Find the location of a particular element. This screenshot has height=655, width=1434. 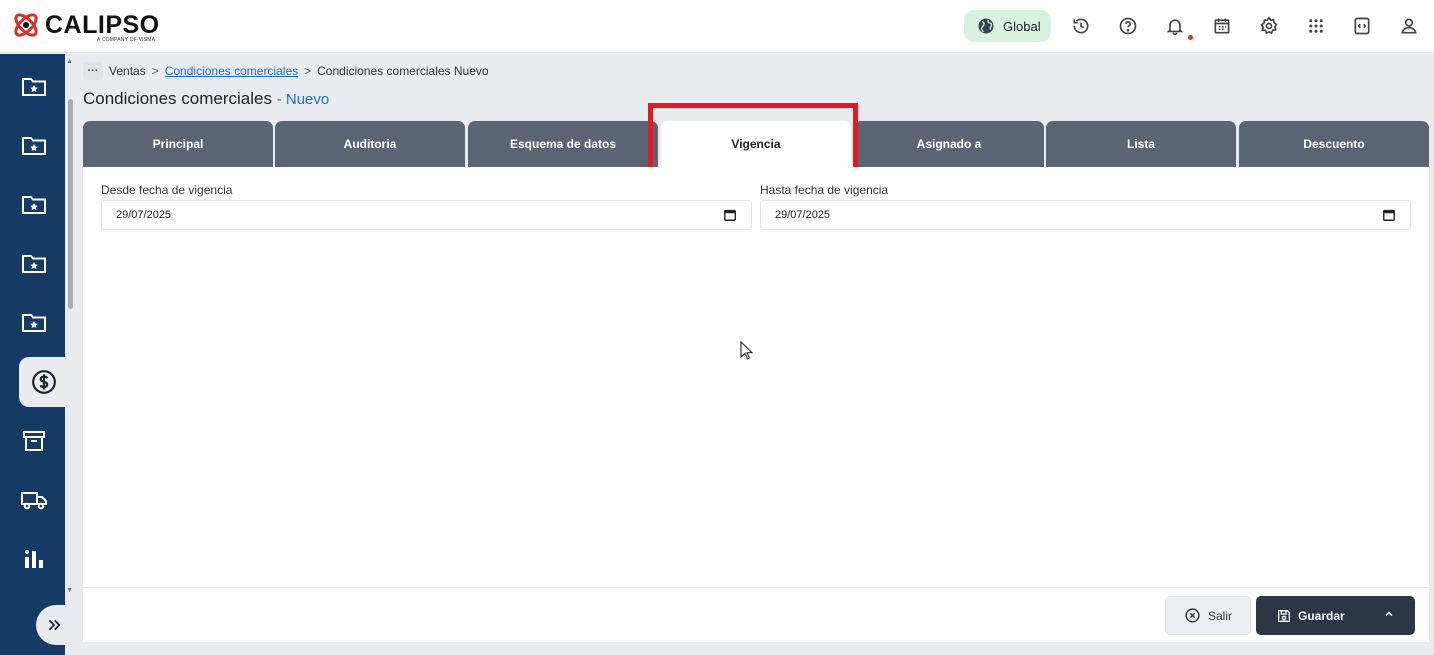

calendar-icon is located at coordinates (1222, 26).